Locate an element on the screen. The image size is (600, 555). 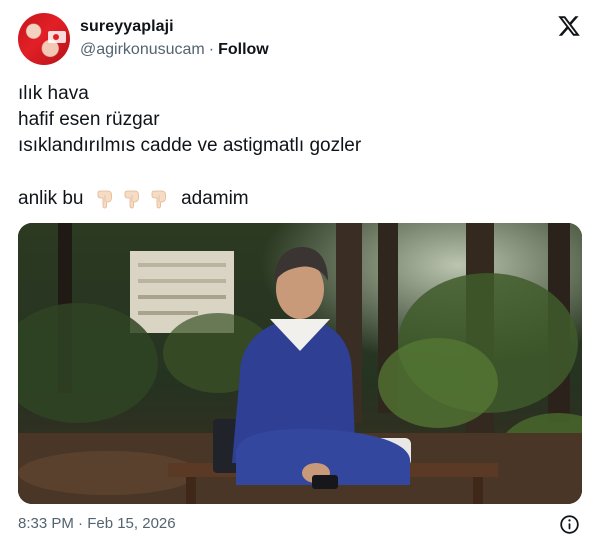
tweet-line-4-end: adamim is located at coordinates (215, 198).